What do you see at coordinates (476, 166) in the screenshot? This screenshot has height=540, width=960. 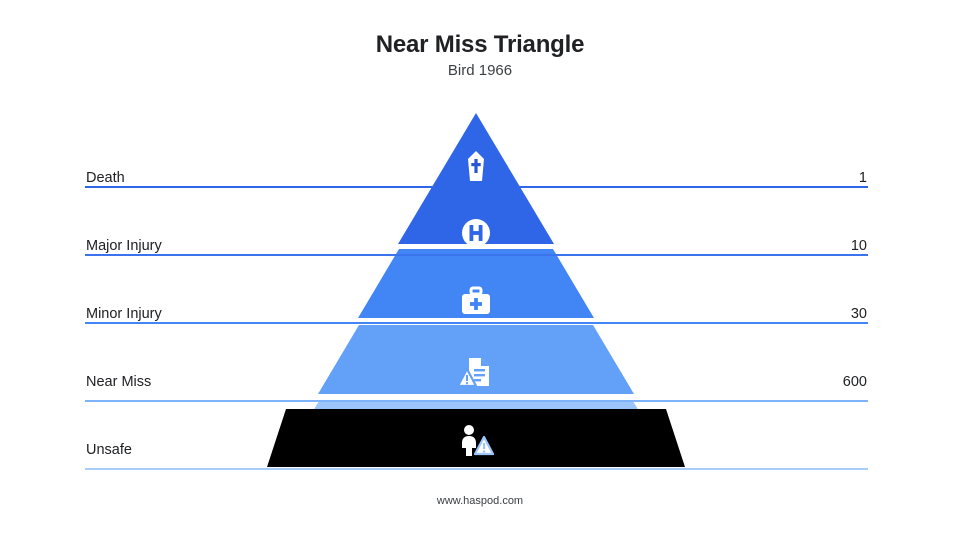 I see `coffin-icon` at bounding box center [476, 166].